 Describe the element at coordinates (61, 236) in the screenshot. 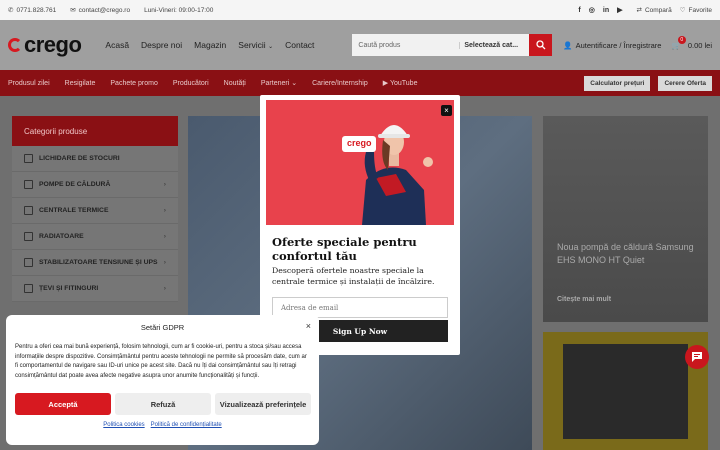

I see `sidebar-item-label: RADIATOARE` at that location.